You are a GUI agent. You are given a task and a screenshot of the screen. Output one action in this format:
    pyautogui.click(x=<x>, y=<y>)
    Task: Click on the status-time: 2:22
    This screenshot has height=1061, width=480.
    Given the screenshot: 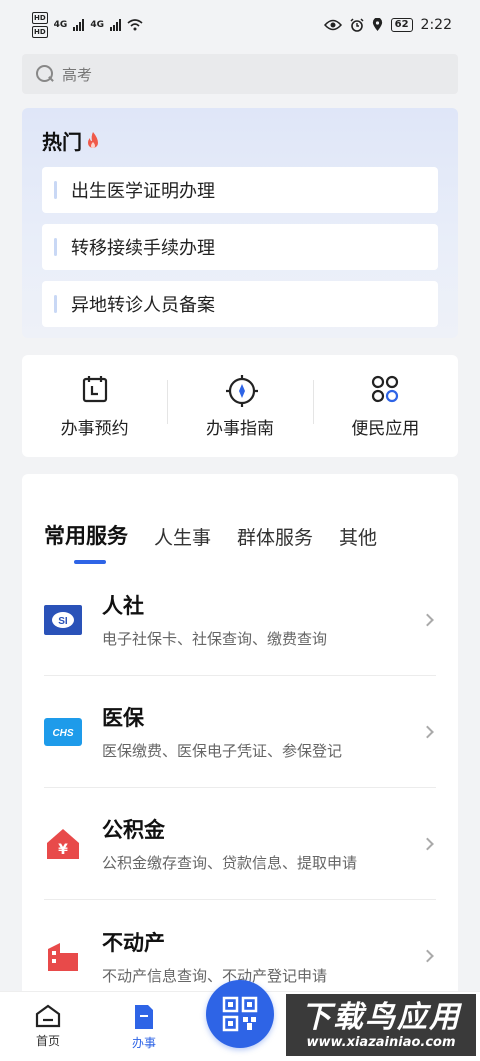 What is the action you would take?
    pyautogui.click(x=436, y=25)
    